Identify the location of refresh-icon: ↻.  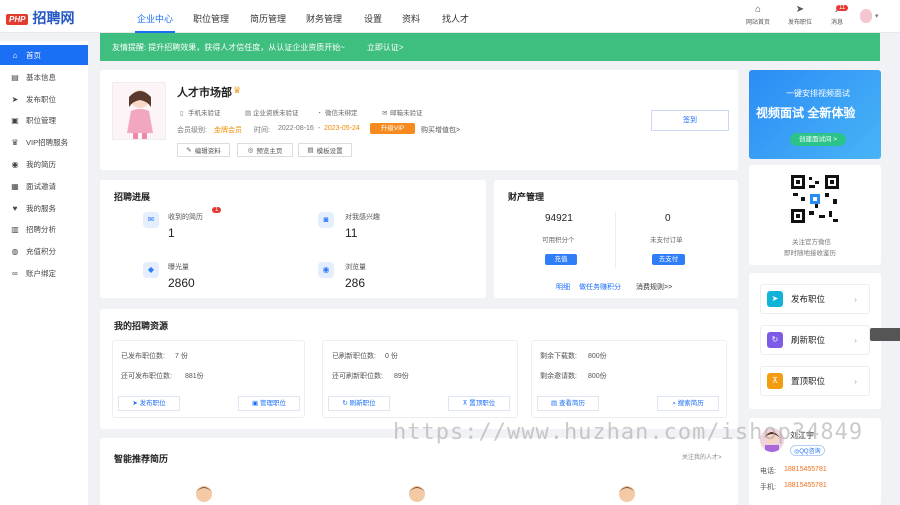
(346, 403).